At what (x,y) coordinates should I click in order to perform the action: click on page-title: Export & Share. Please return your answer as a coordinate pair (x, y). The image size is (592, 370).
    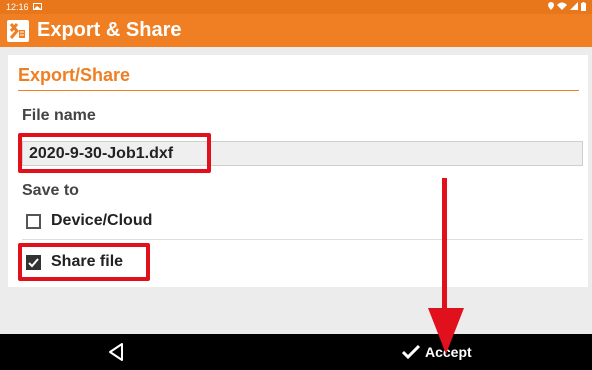
    Looking at the image, I should click on (109, 30).